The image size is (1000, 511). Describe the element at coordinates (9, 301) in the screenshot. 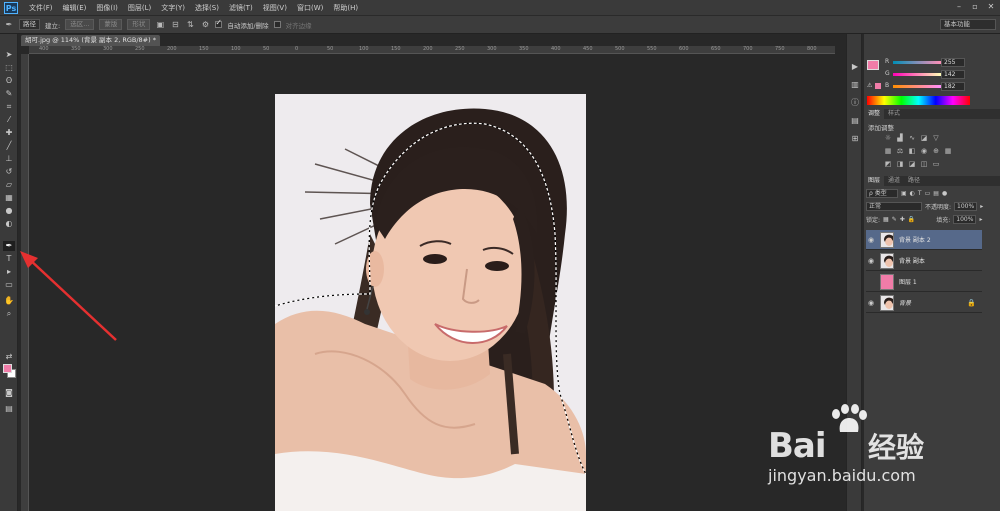

I see `hand-tool-icon: ✋` at that location.